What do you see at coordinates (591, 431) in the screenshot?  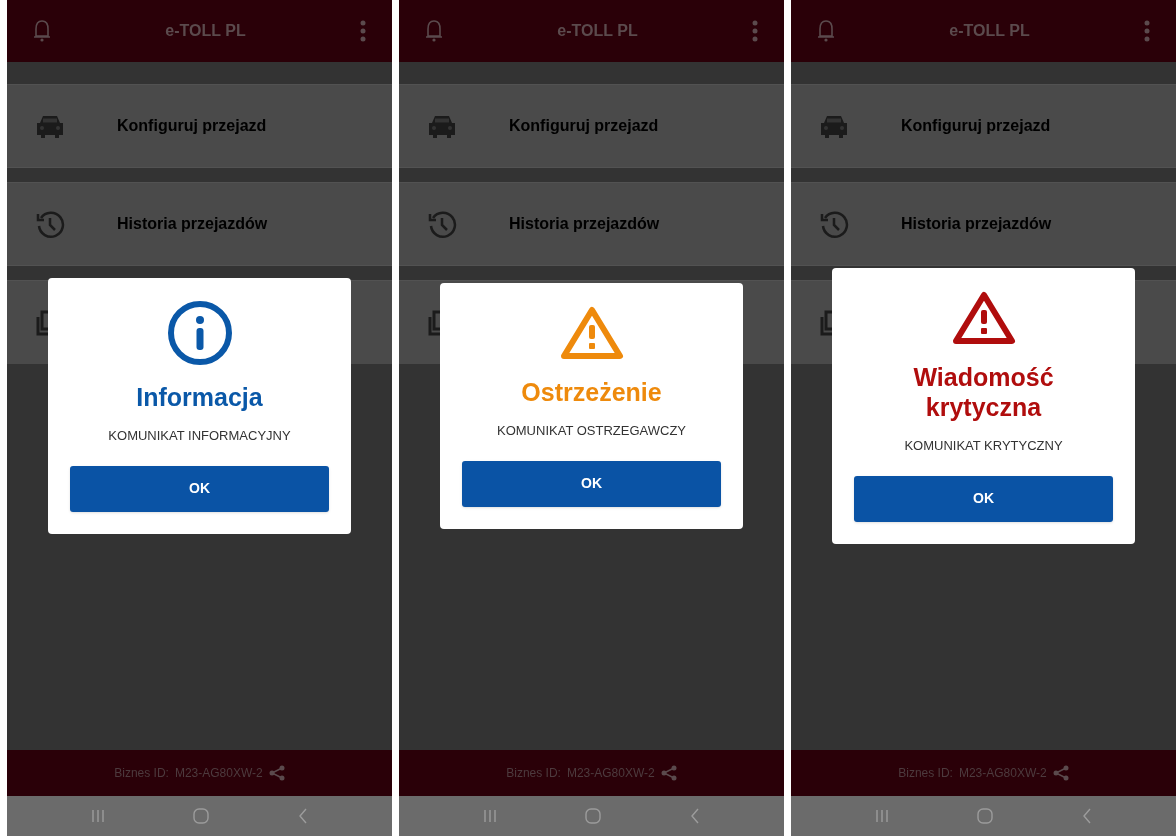 I see `dialog-message: KOMUNIKAT OSTRZEGAWCZY` at bounding box center [591, 431].